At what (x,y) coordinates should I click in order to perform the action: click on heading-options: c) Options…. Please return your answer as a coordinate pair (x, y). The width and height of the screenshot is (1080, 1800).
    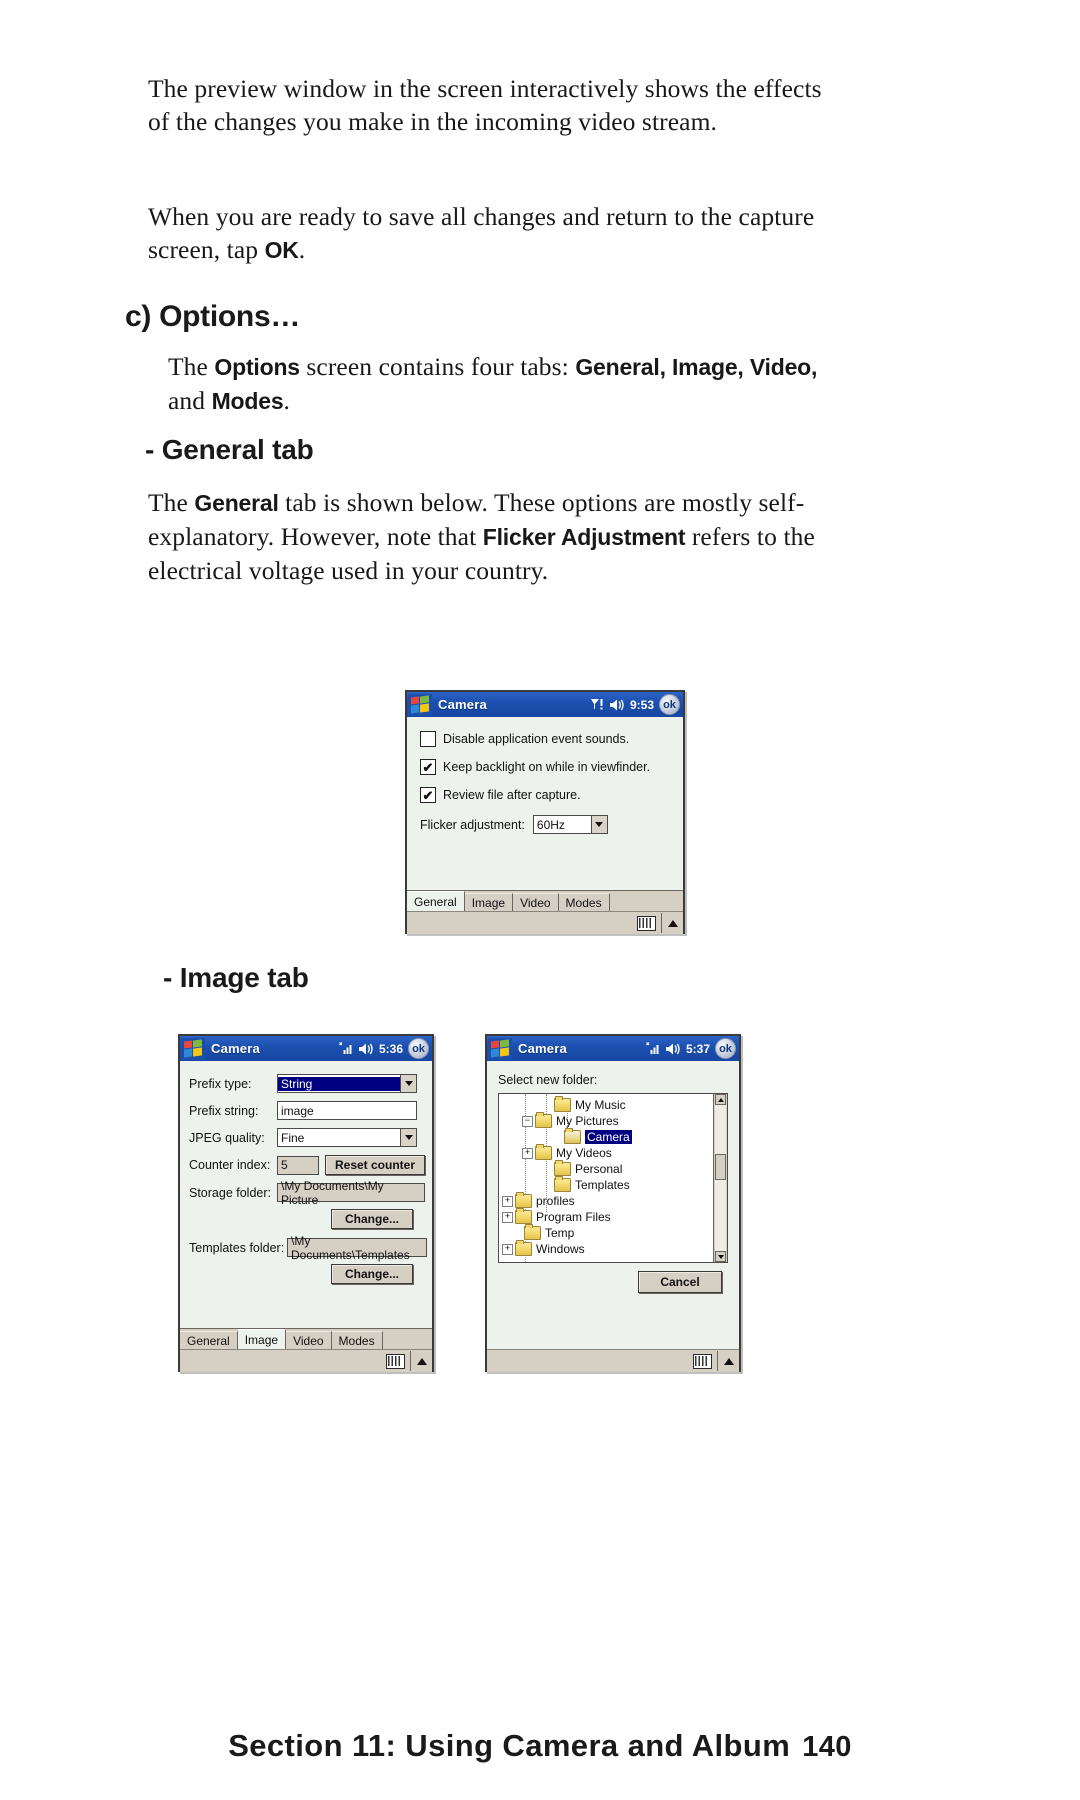
    Looking at the image, I should click on (213, 316).